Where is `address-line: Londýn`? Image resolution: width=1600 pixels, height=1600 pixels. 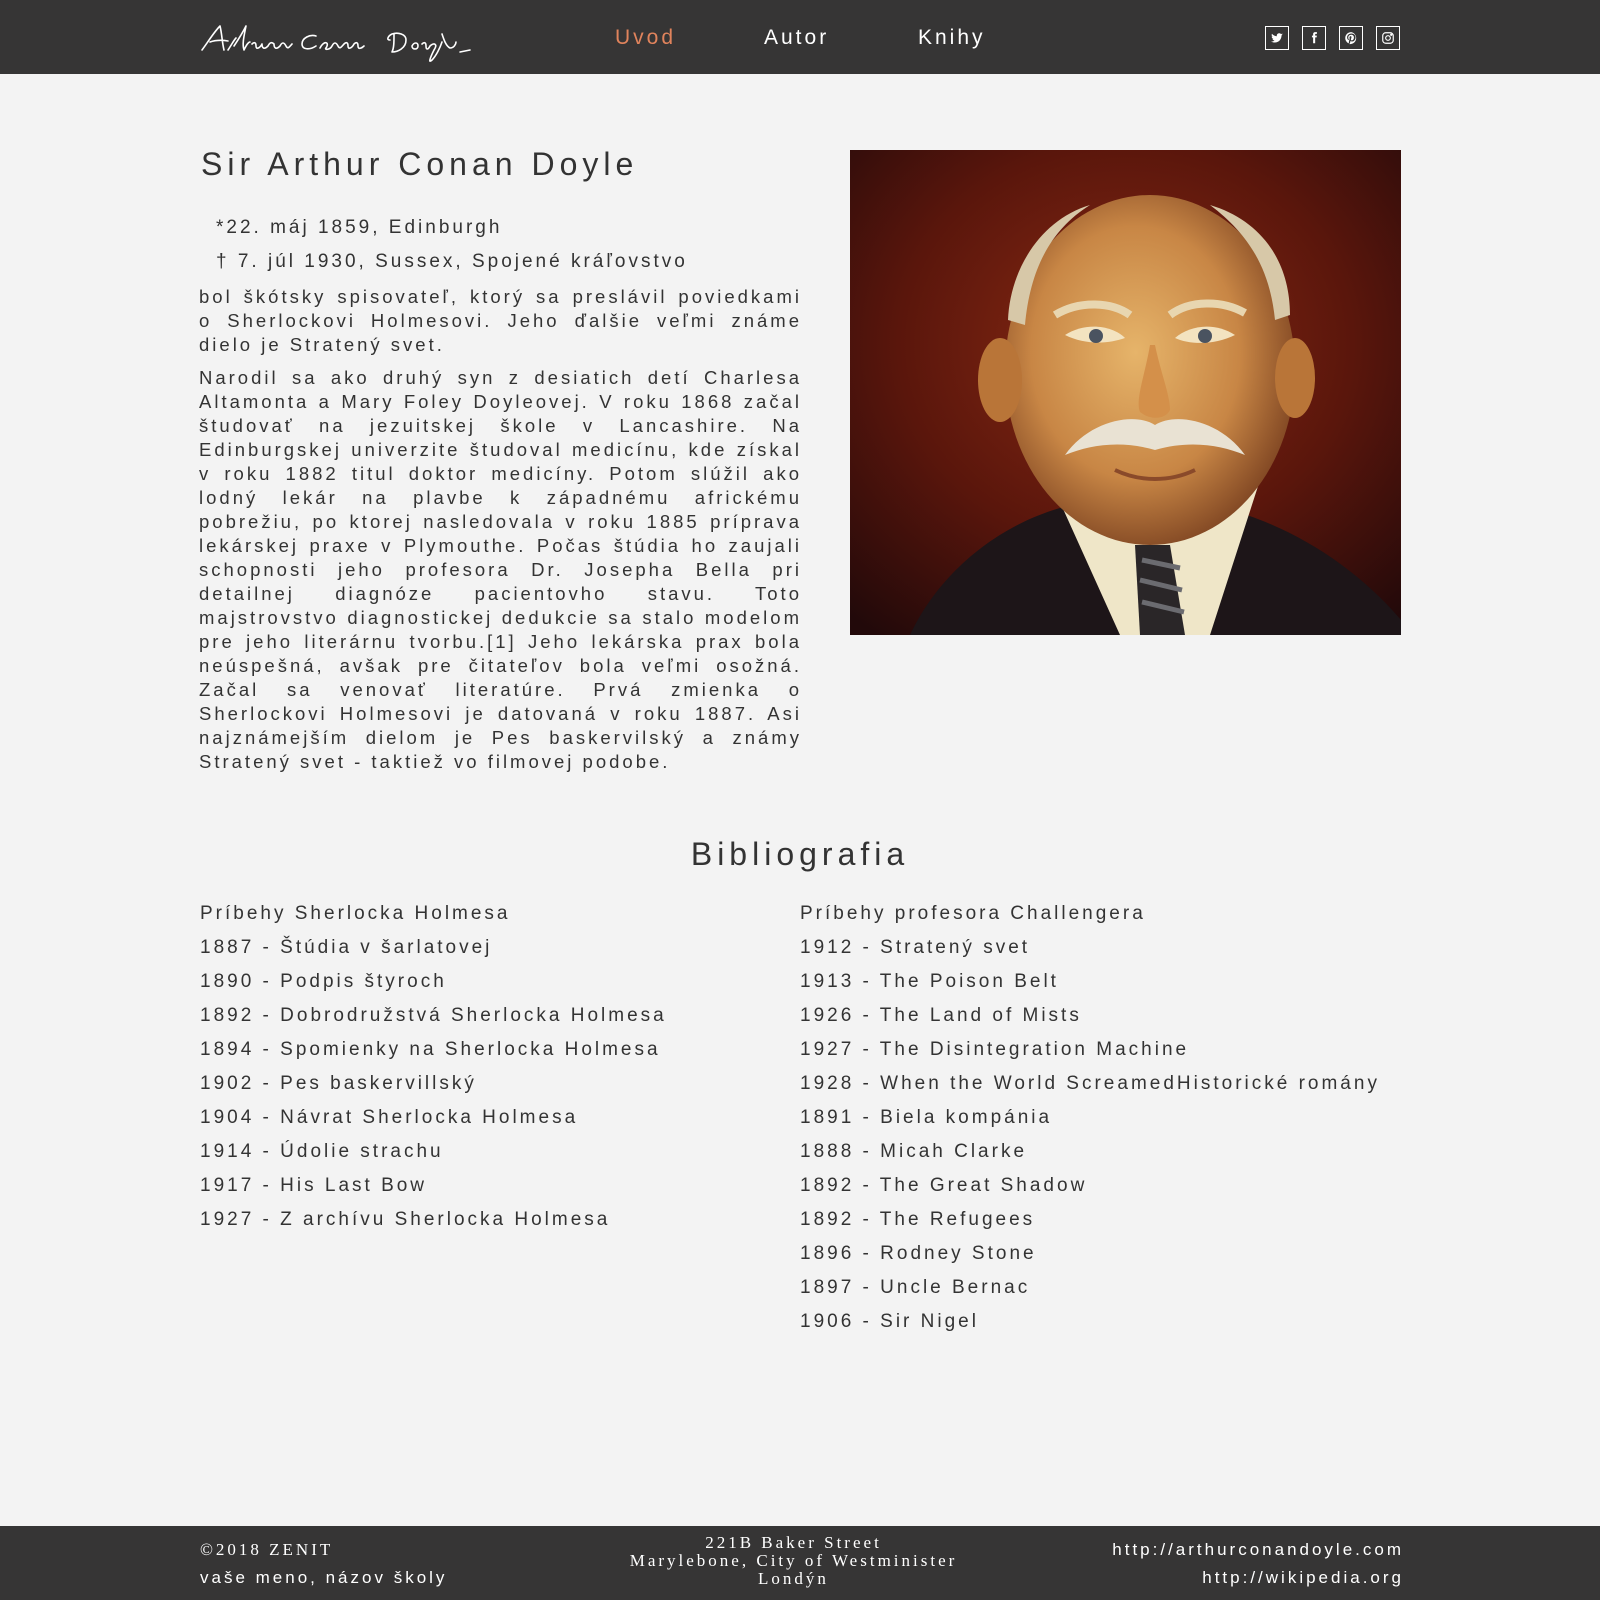
address-line: Londýn is located at coordinates (793, 1578).